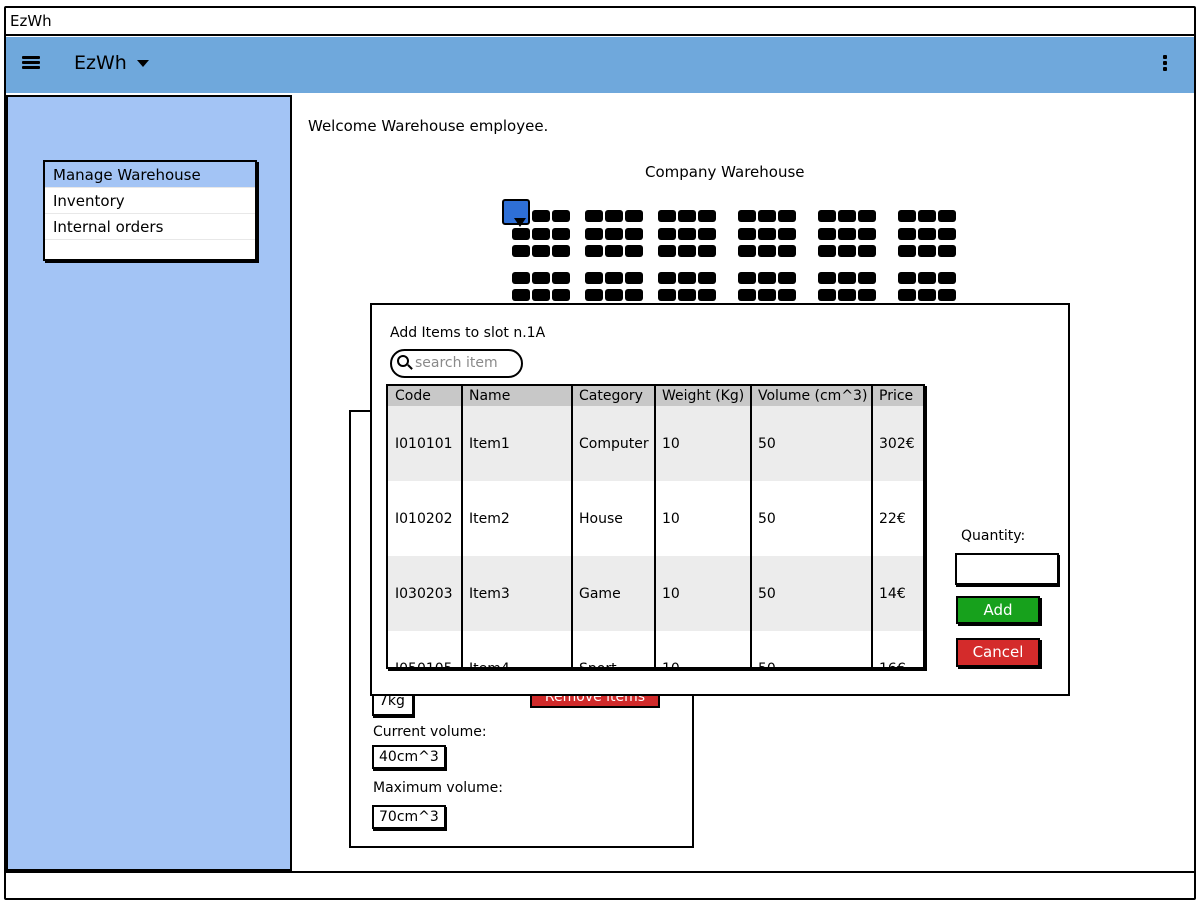 This screenshot has width=1200, height=904. Describe the element at coordinates (725, 172) in the screenshot. I see `warehouse-title: Company Warehouse` at that location.